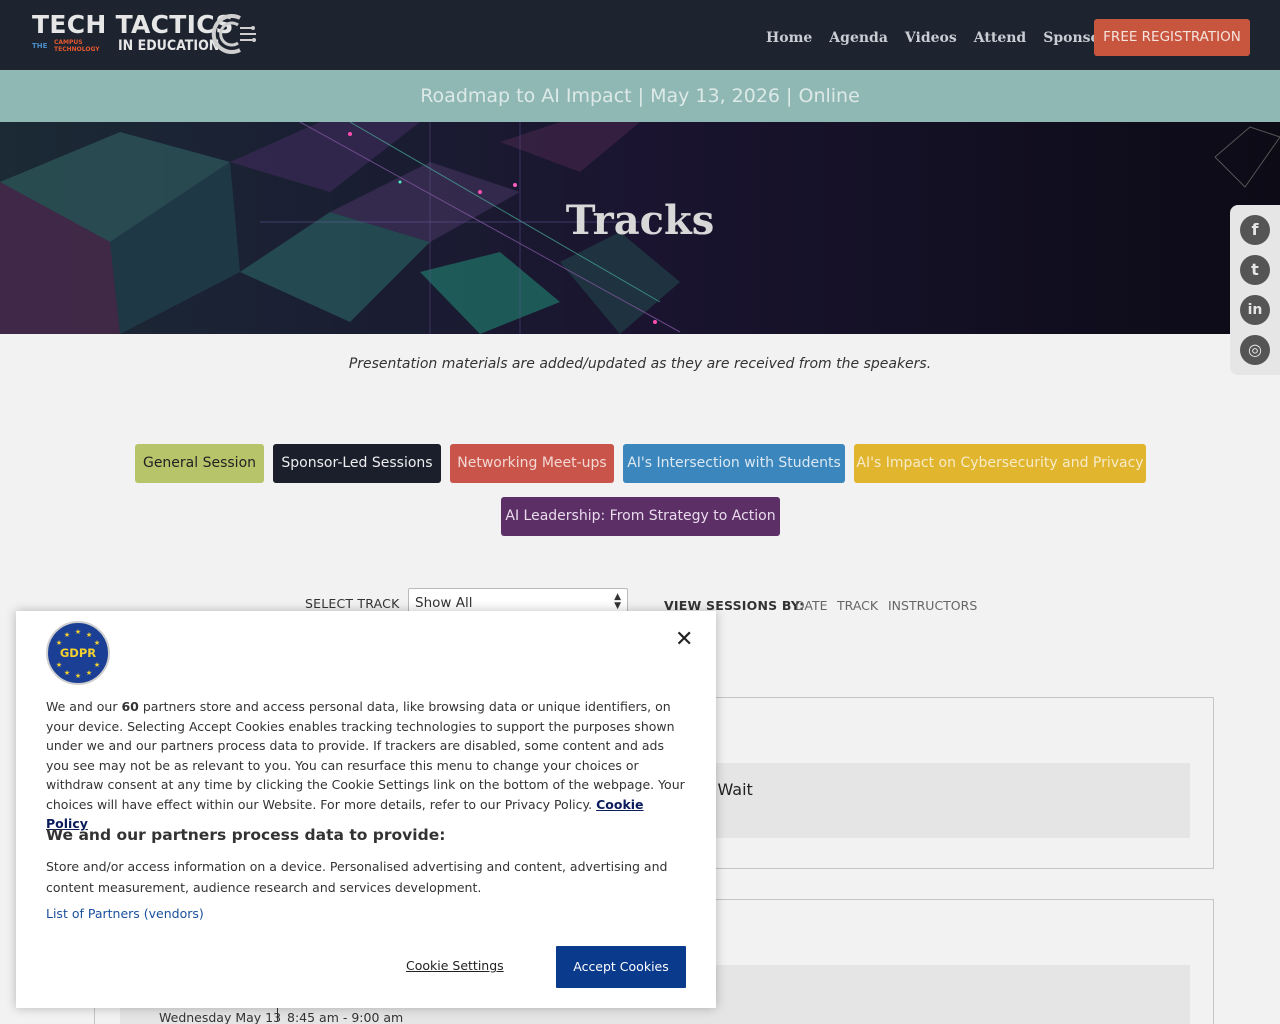 This screenshot has width=1280, height=1024. I want to click on logo-subtitle: IN EDUCATION, so click(169, 46).